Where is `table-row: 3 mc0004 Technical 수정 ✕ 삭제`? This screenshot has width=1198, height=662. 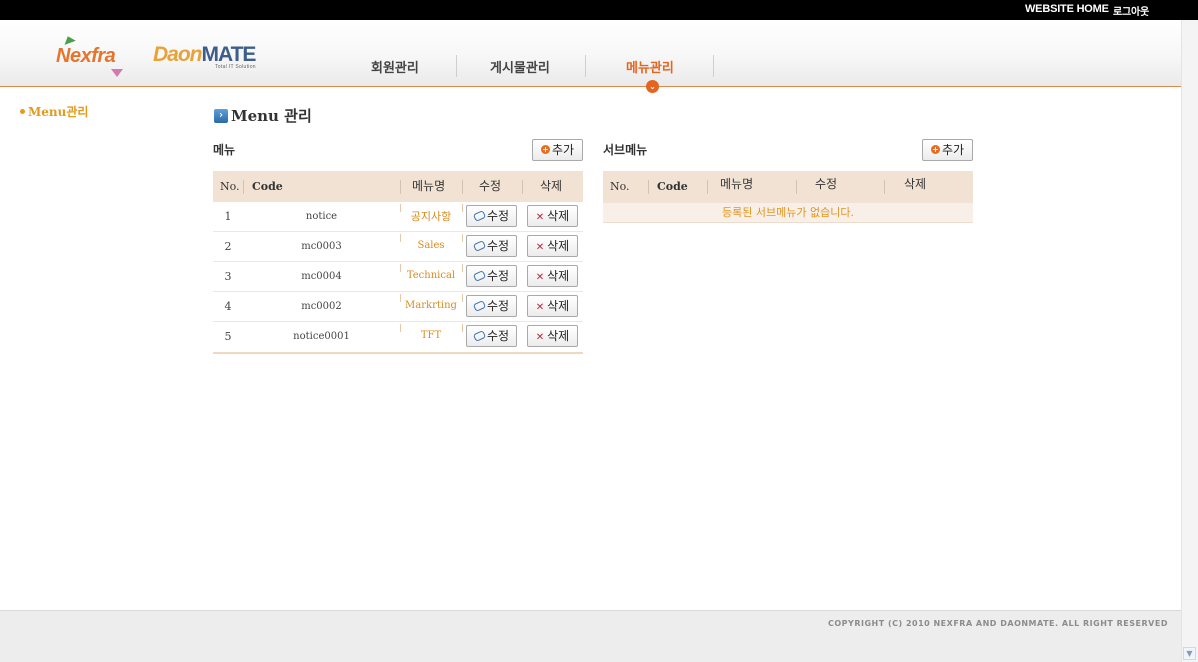
table-row: 3 mc0004 Technical 수정 ✕ 삭제 is located at coordinates (398, 277).